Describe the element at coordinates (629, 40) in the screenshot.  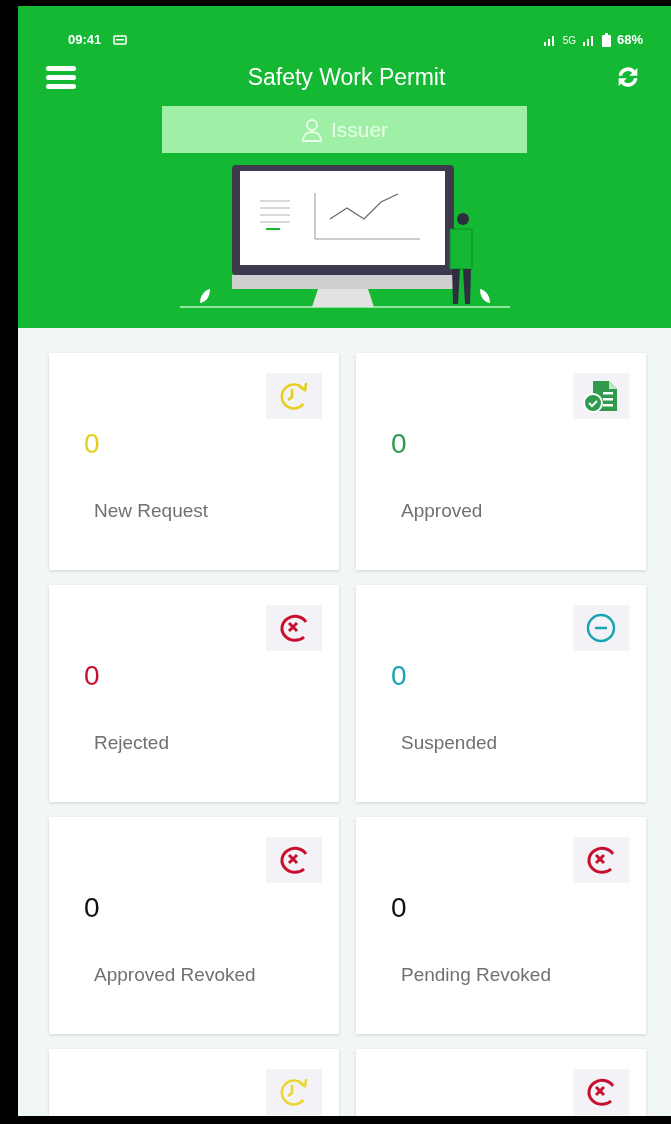
I see `battery-percent: 68%` at that location.